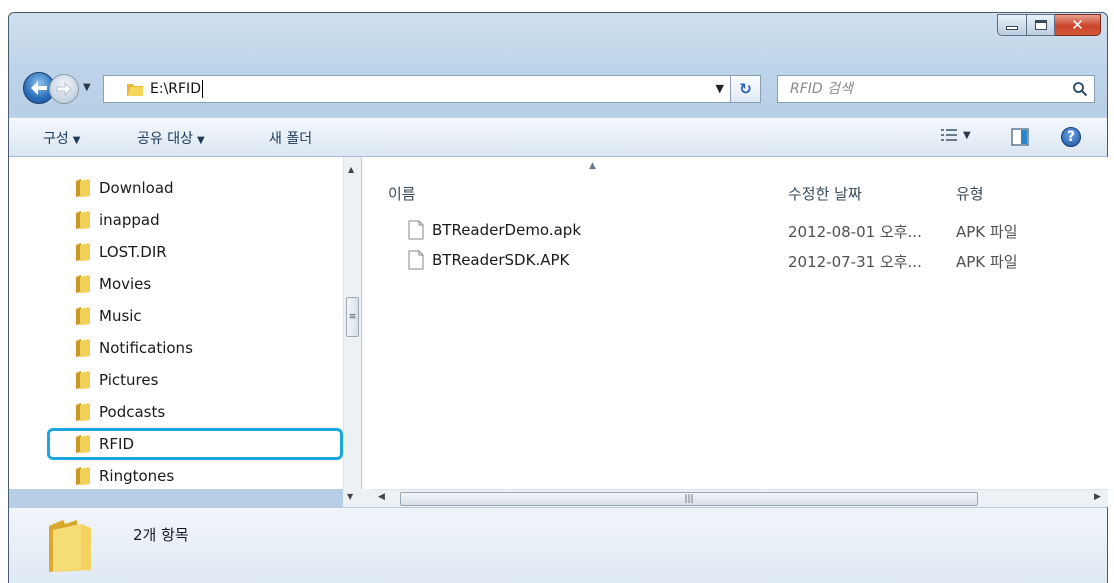 This screenshot has width=1114, height=583. I want to click on navigation-scroll-corner: ▼, so click(357, 498).